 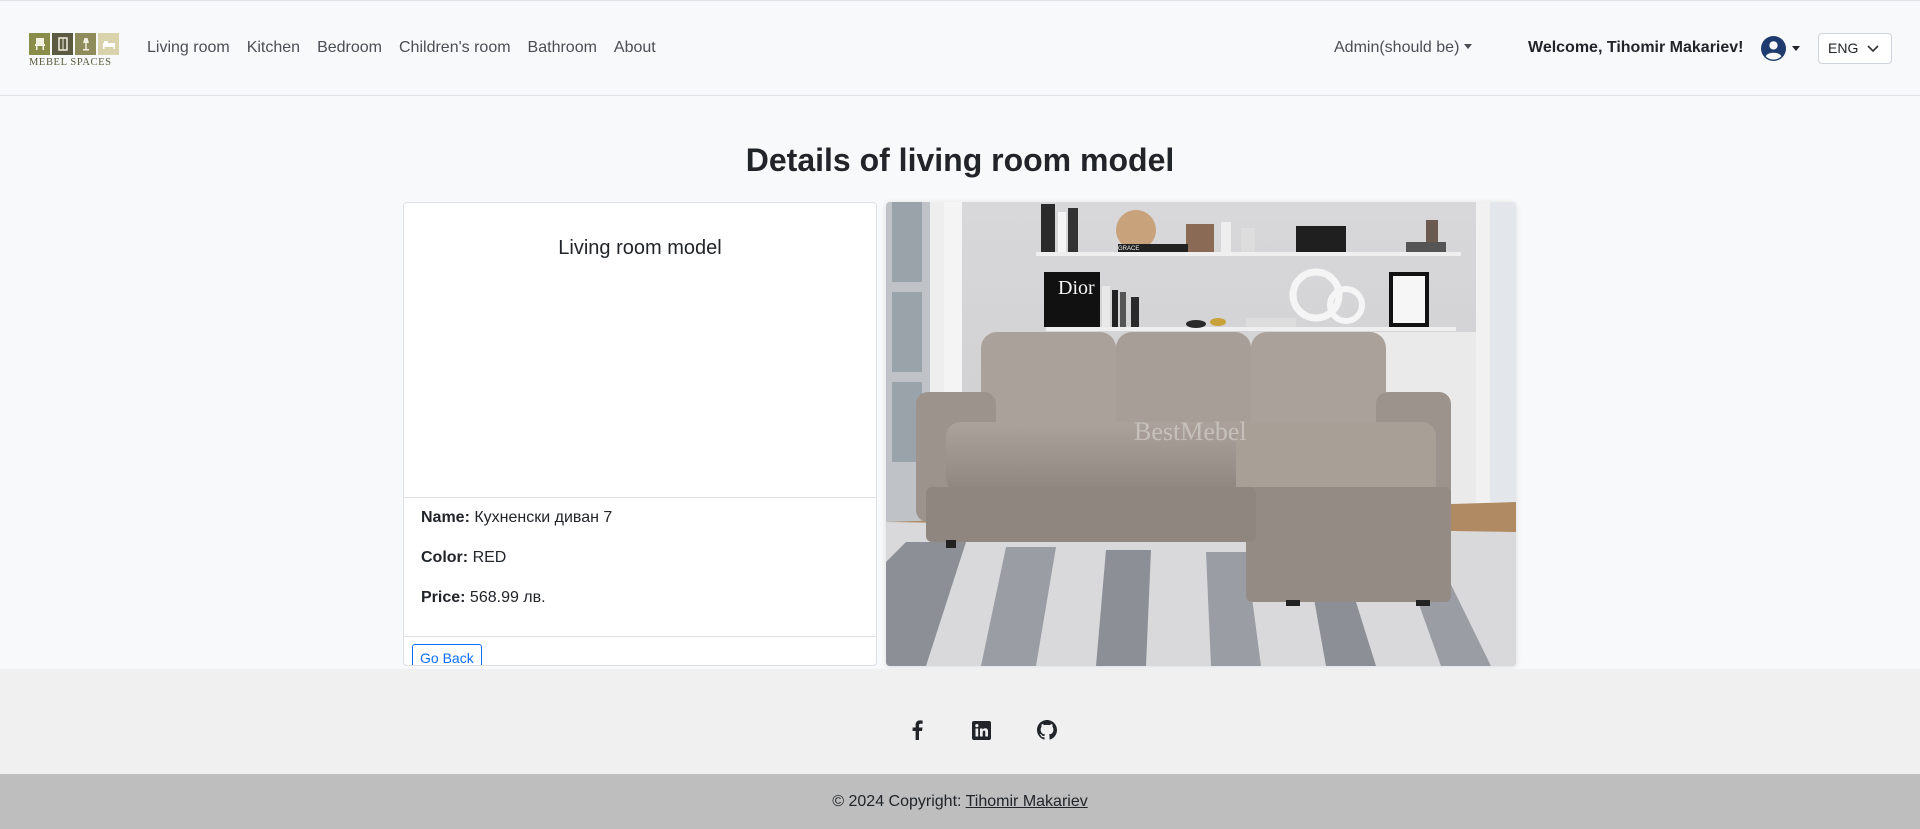 What do you see at coordinates (1397, 47) in the screenshot?
I see `admin-dropdown-label: Admin(should be)` at bounding box center [1397, 47].